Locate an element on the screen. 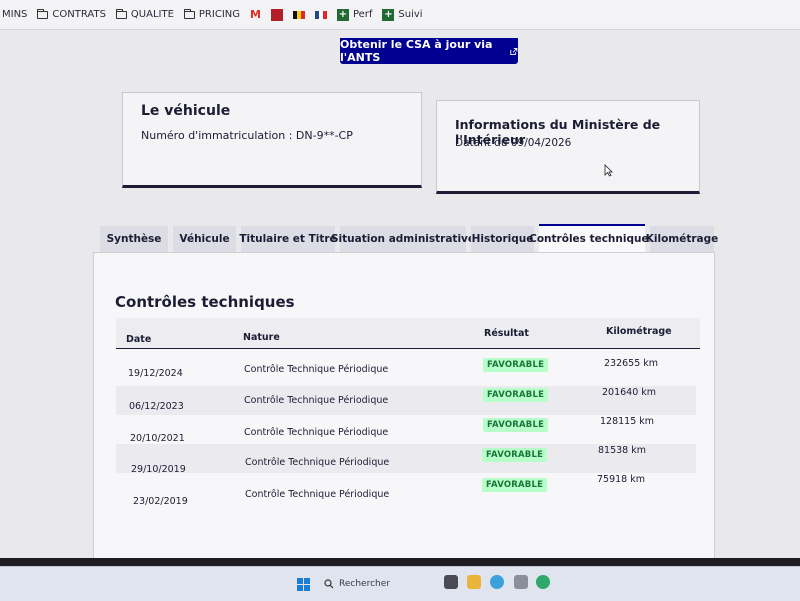 This screenshot has width=800, height=601. chrome-profile-icon is located at coordinates (543, 582).